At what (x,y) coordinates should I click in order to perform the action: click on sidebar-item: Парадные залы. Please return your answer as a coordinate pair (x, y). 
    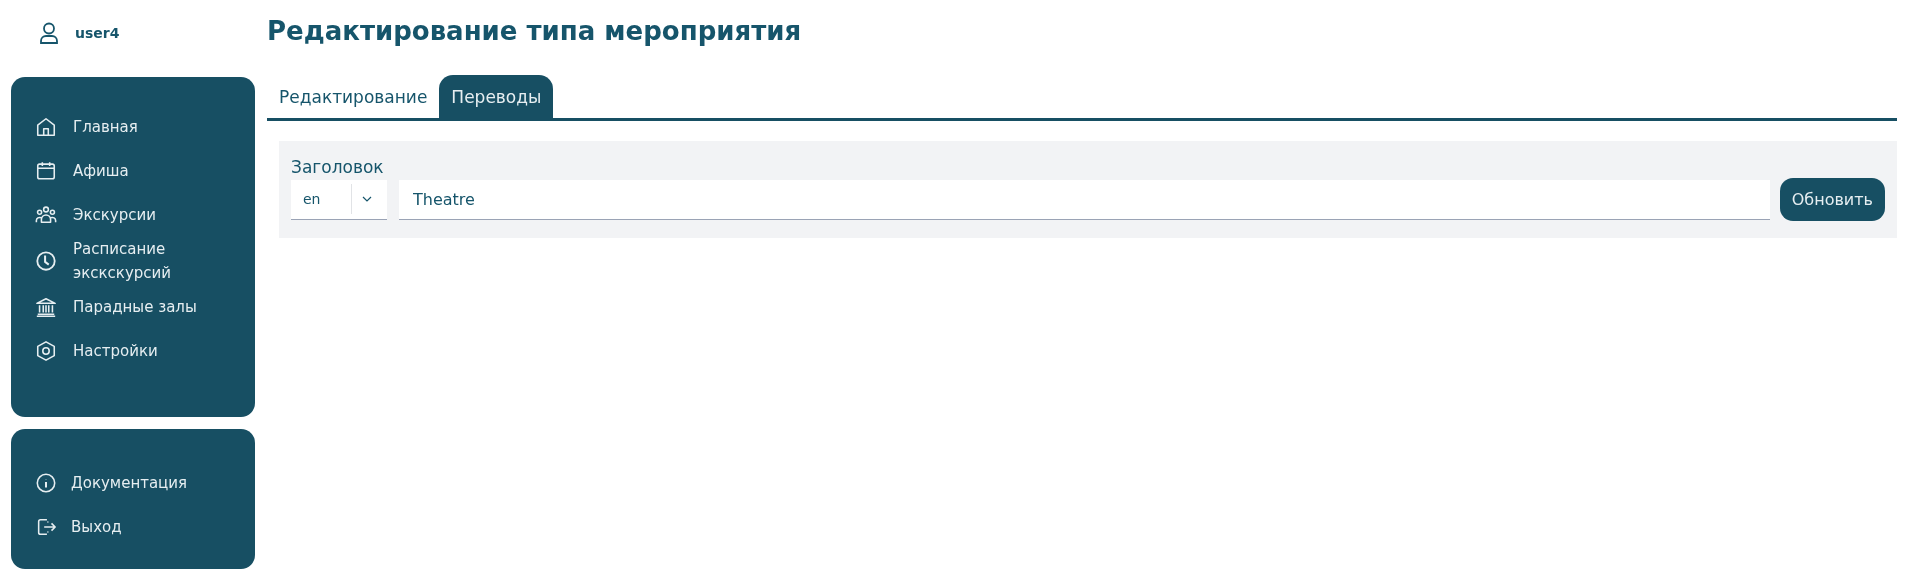
    Looking at the image, I should click on (145, 307).